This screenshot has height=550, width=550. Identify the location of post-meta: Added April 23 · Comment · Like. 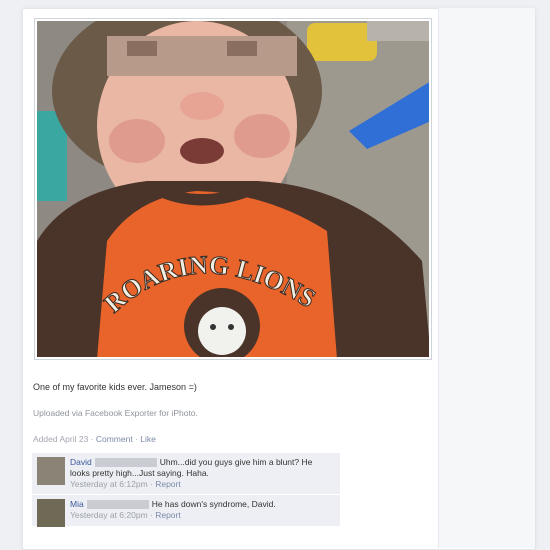
(94, 439).